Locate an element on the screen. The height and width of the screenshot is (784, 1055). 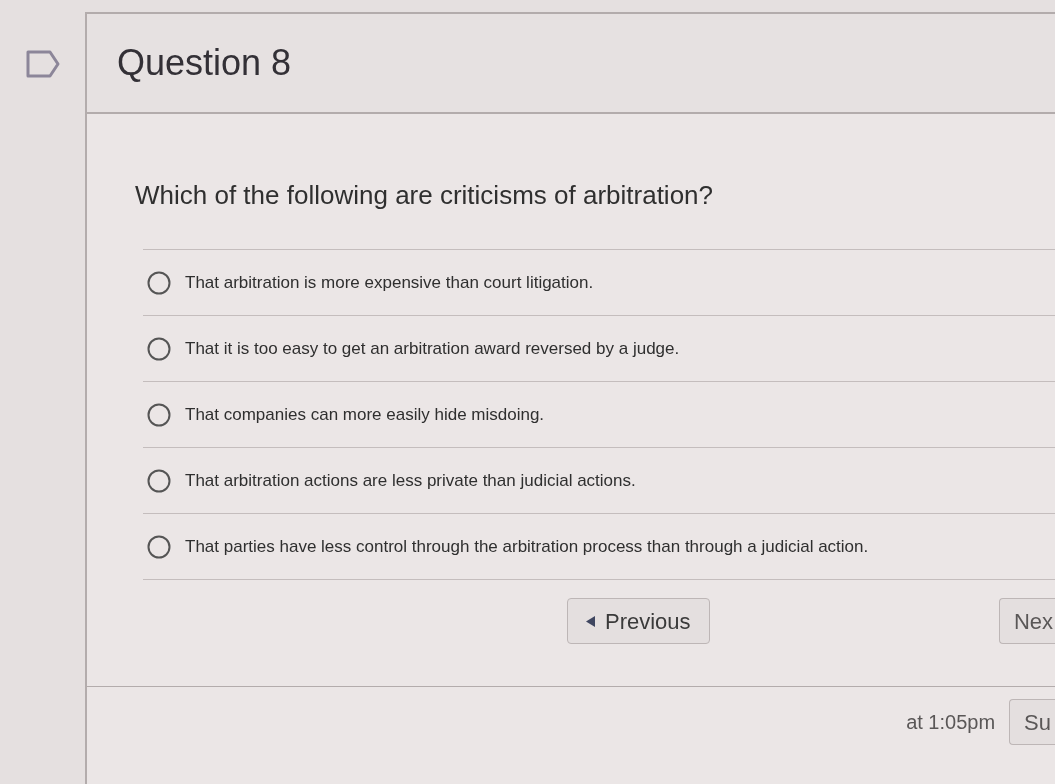
caret-left-icon is located at coordinates (590, 621).